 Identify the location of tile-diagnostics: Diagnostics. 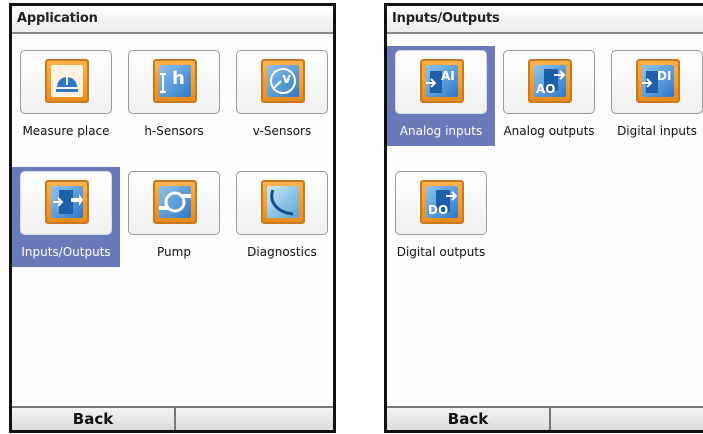
(280, 217).